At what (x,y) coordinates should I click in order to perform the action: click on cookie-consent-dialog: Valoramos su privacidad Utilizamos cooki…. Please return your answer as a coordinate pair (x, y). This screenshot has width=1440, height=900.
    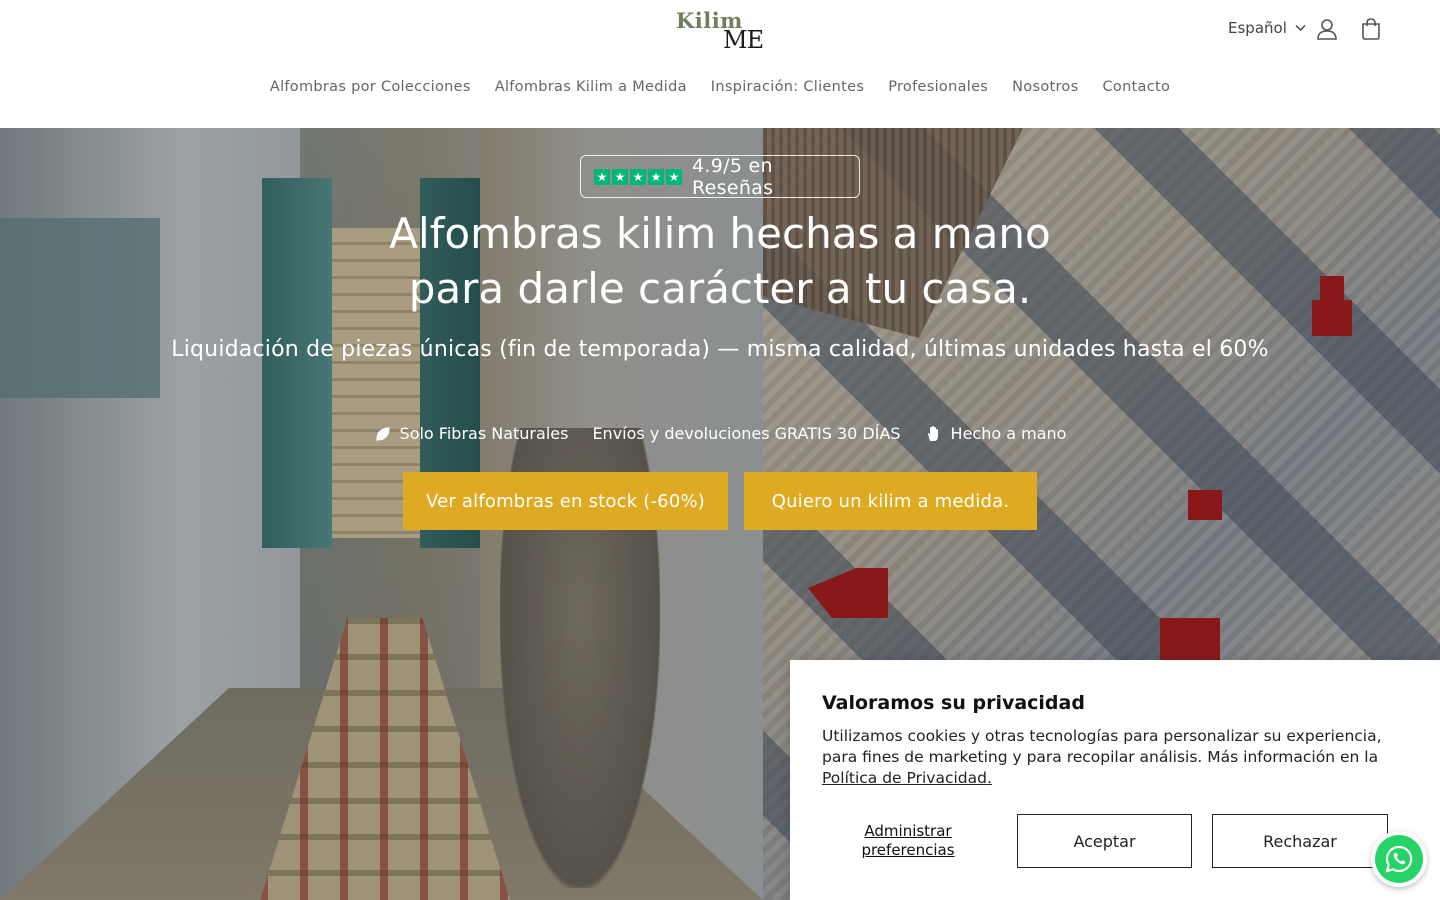
    Looking at the image, I should click on (1115, 780).